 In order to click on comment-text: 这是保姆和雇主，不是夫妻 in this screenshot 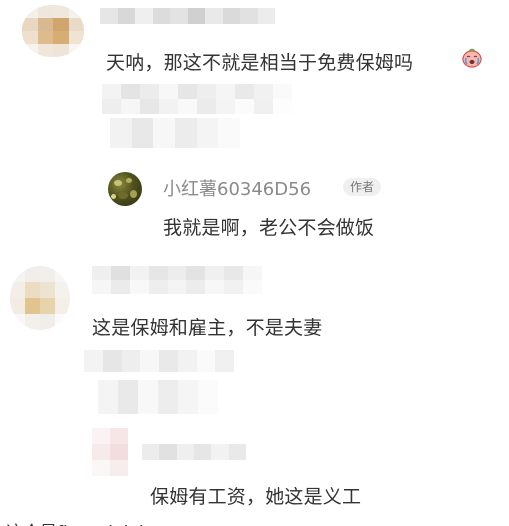, I will do `click(207, 328)`.